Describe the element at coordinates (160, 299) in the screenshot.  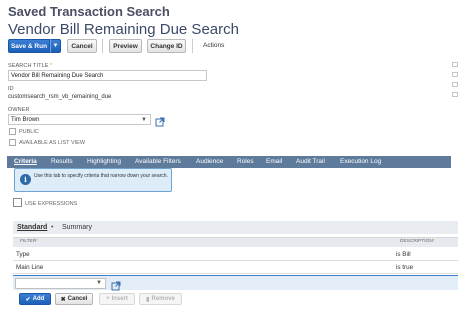
I see `remove-row-button: ▮ Remove` at that location.